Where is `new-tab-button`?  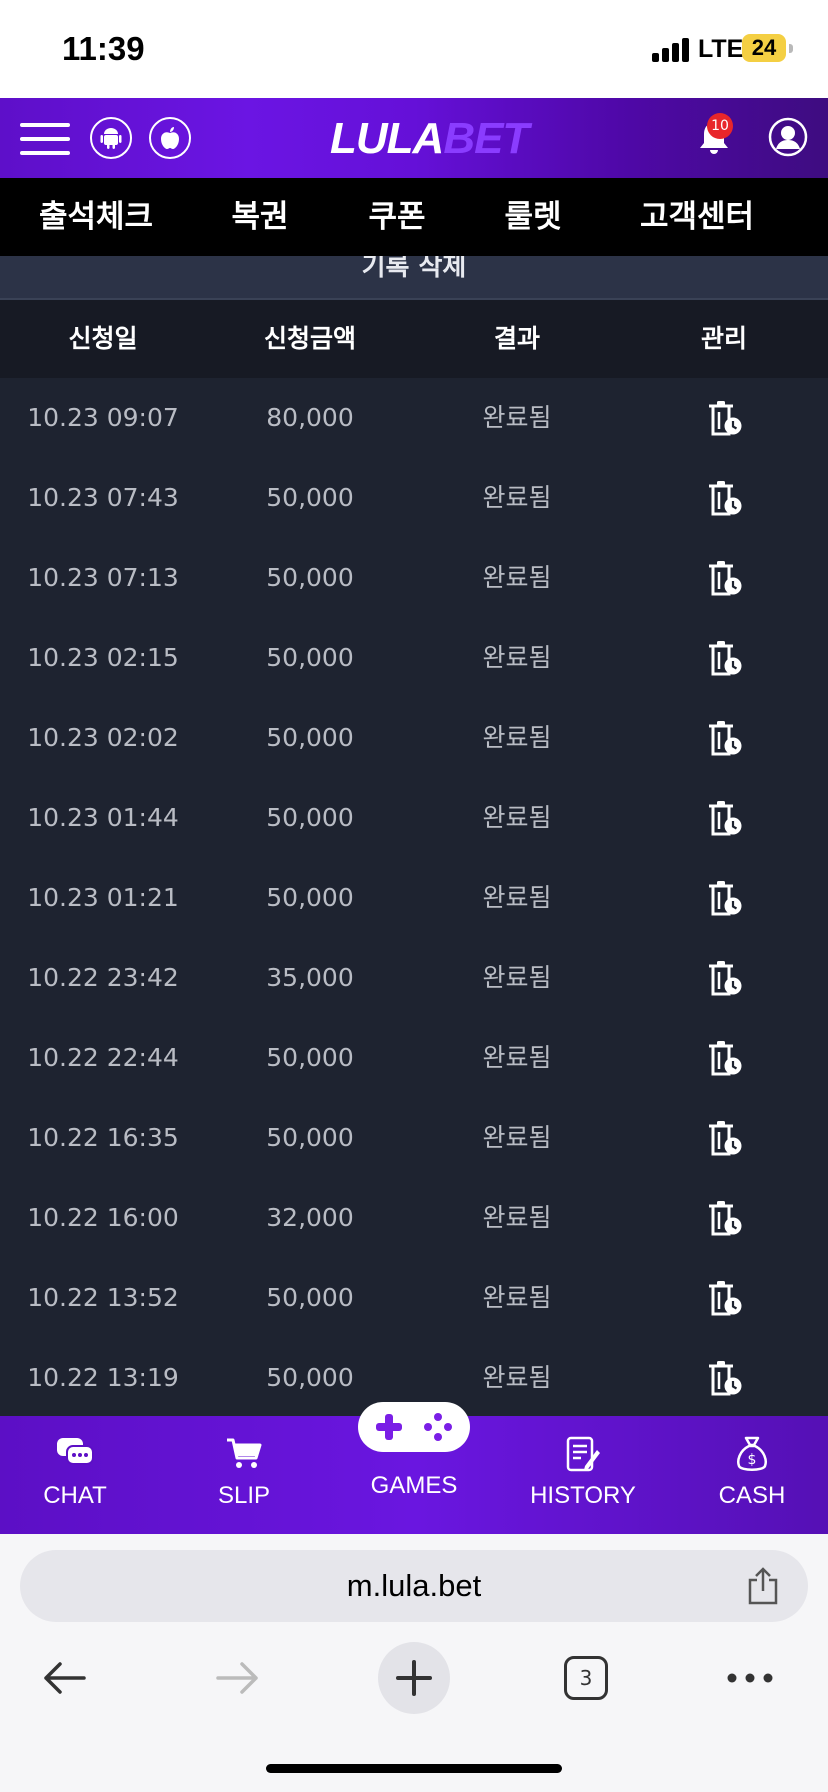
new-tab-button is located at coordinates (414, 1678).